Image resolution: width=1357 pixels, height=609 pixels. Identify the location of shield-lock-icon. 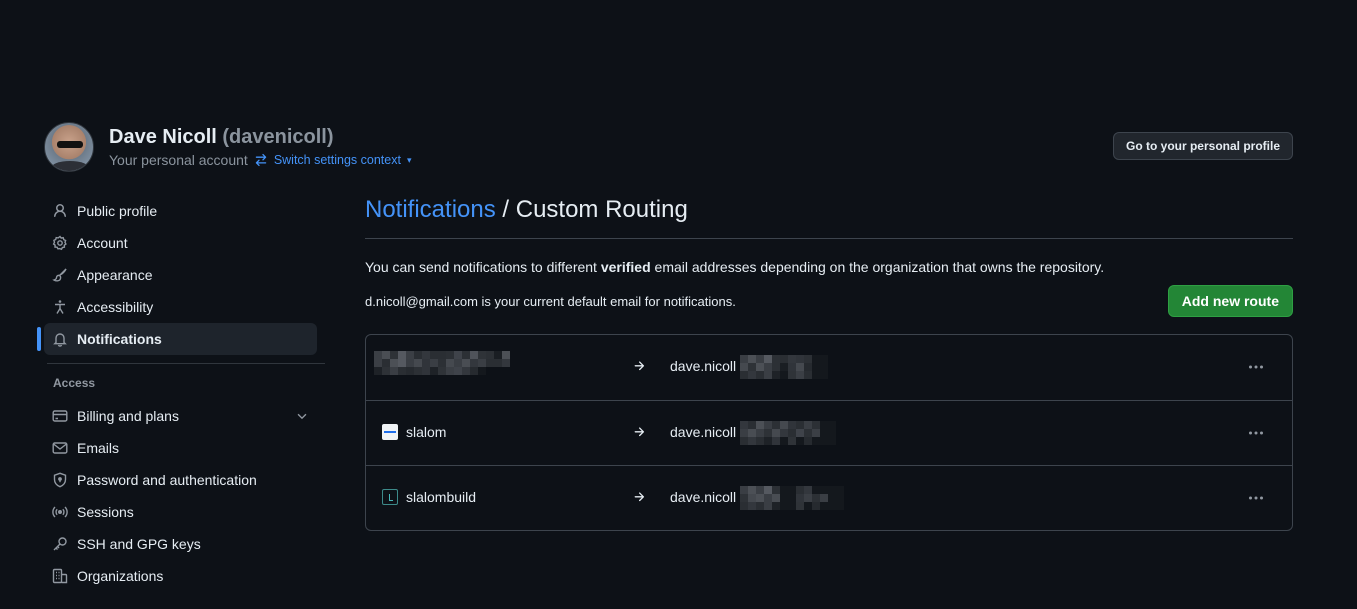
(60, 480).